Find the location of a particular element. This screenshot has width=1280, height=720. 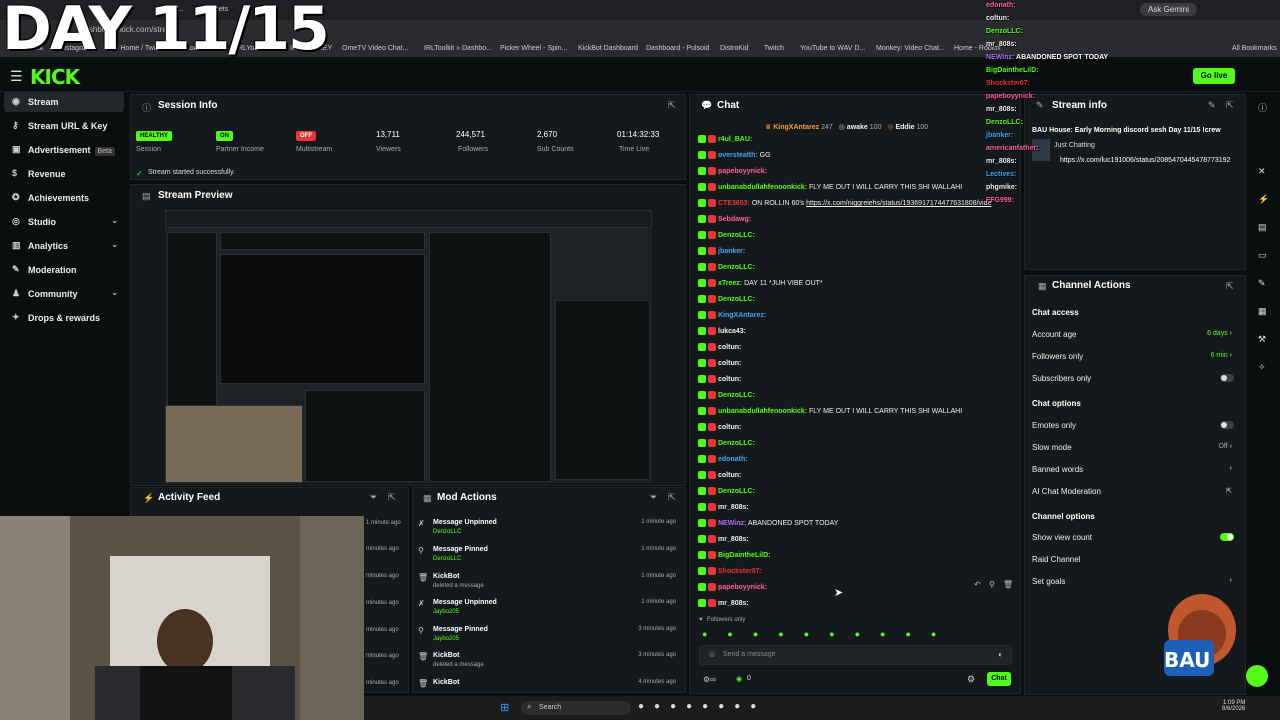

close-icon: ✕ is located at coordinates (1262, 171).